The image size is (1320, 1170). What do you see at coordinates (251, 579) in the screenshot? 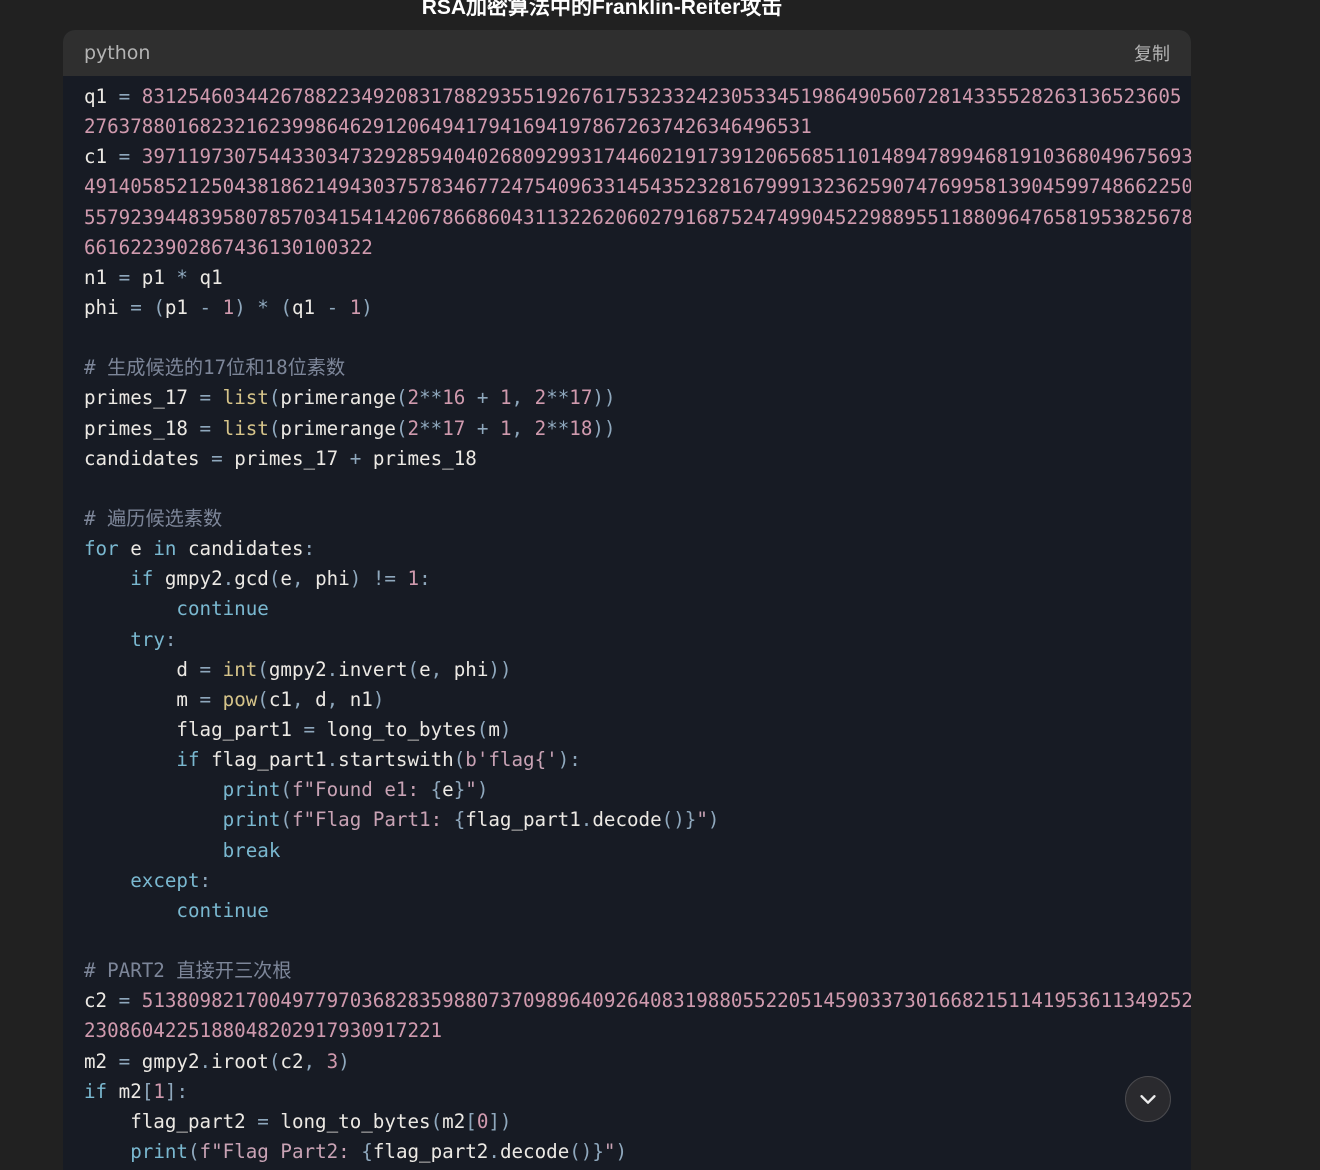
I see `code-token: gcd` at bounding box center [251, 579].